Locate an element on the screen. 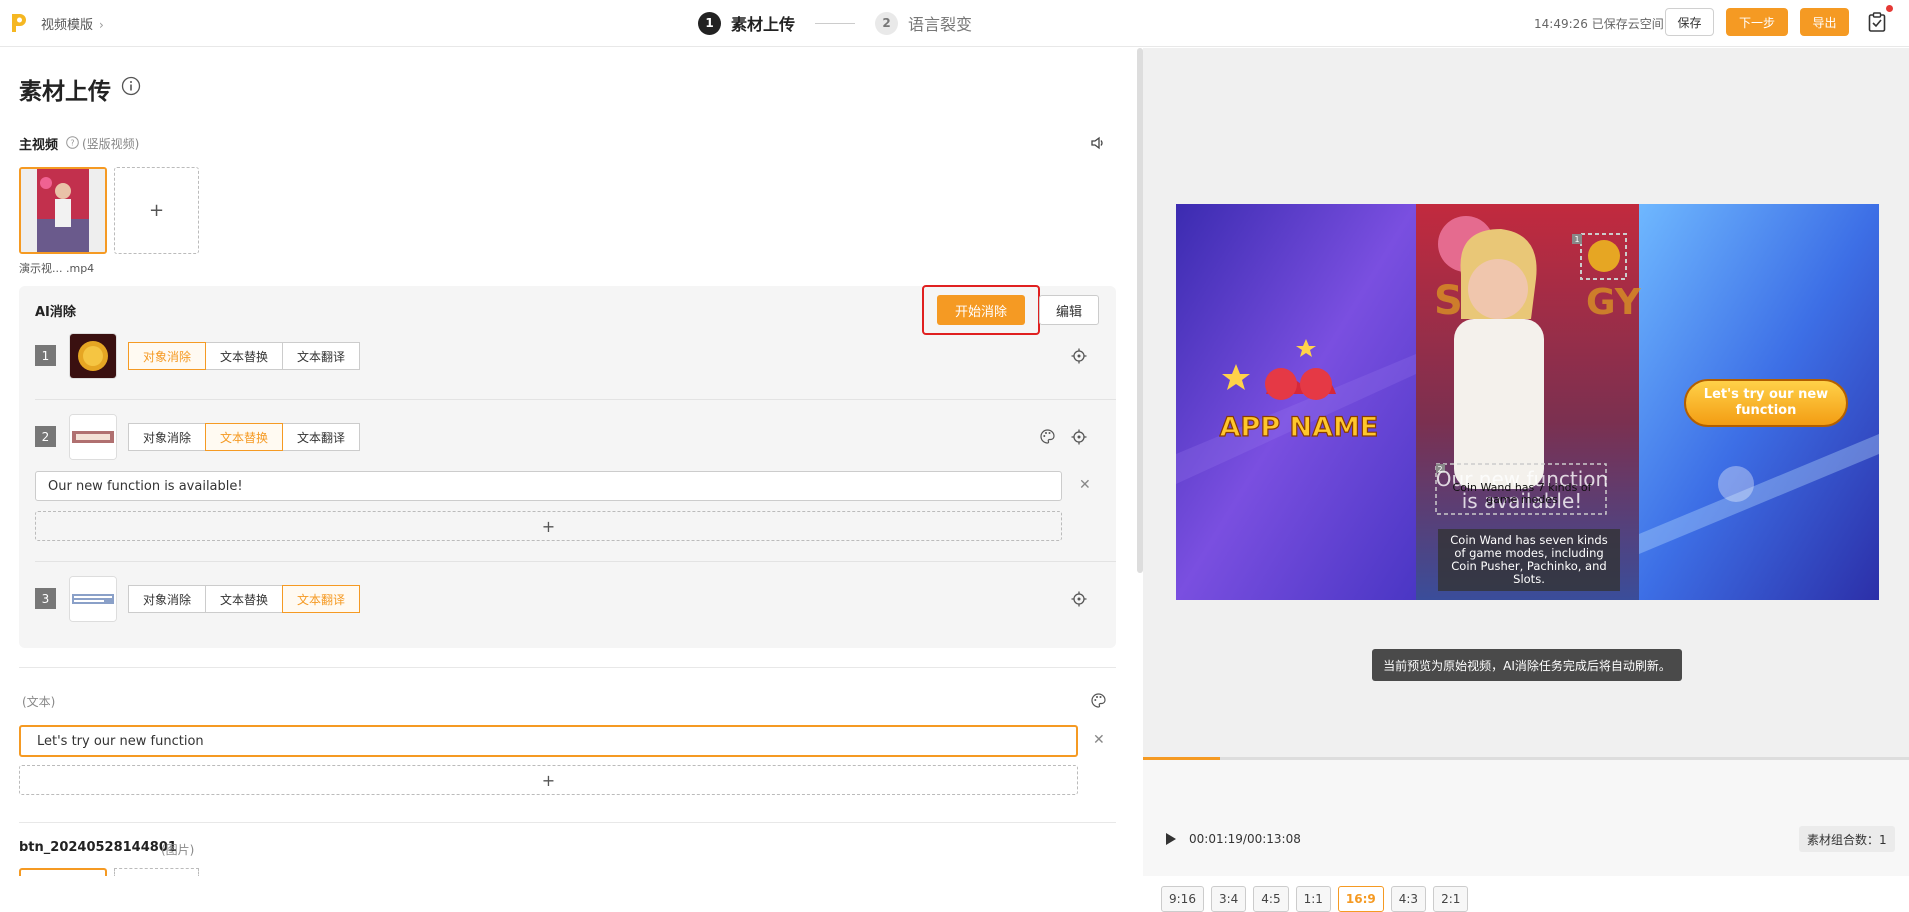 This screenshot has height=912, width=1909. step-2-number: 2 is located at coordinates (887, 23).